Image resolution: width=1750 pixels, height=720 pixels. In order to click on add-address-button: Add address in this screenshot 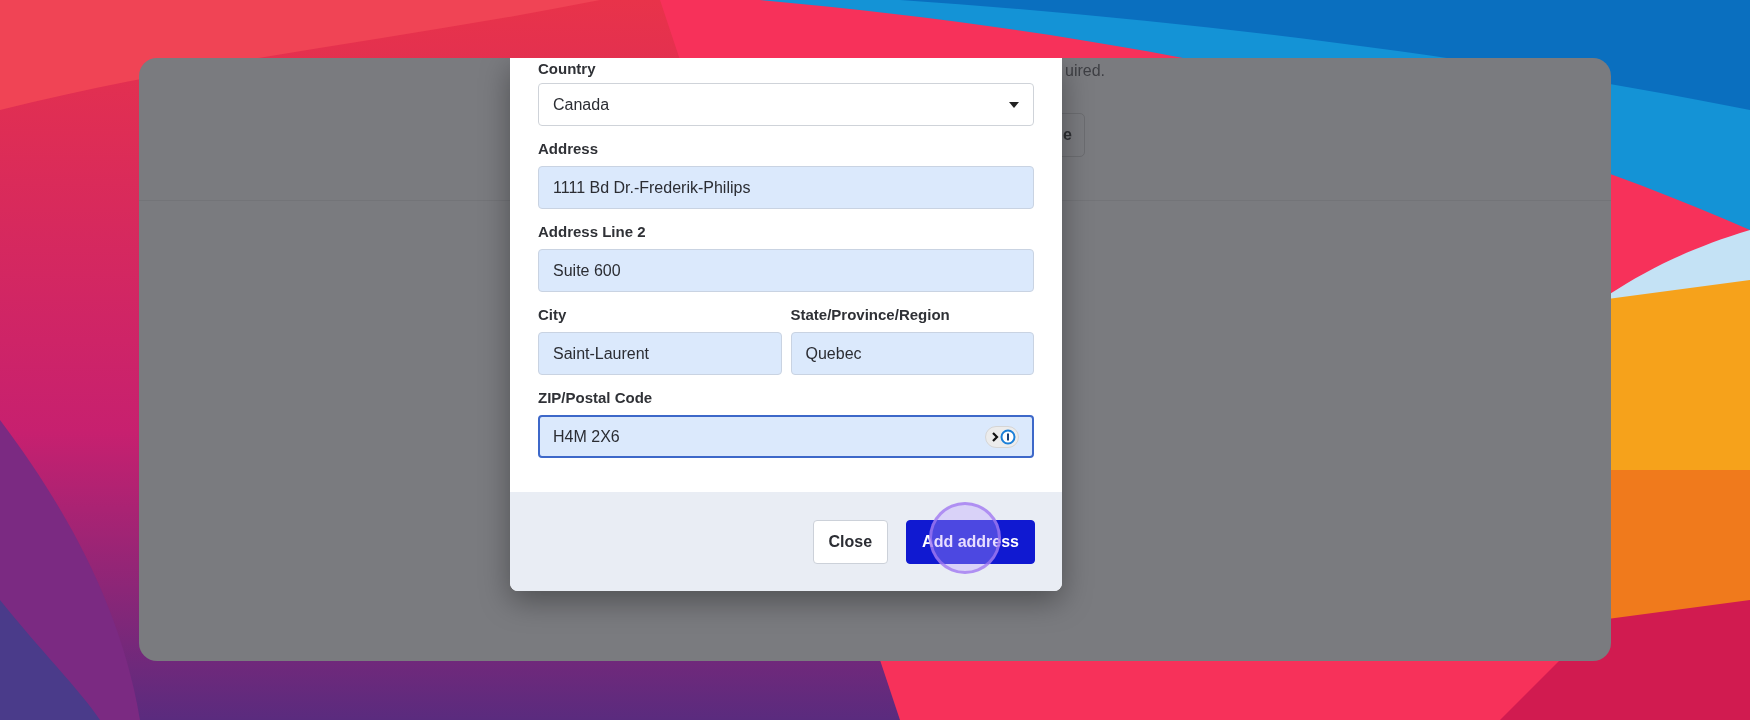, I will do `click(970, 541)`.